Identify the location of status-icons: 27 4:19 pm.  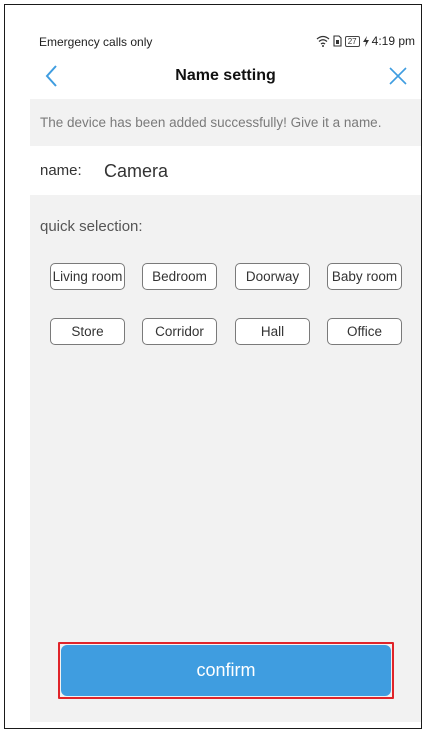
(365, 41).